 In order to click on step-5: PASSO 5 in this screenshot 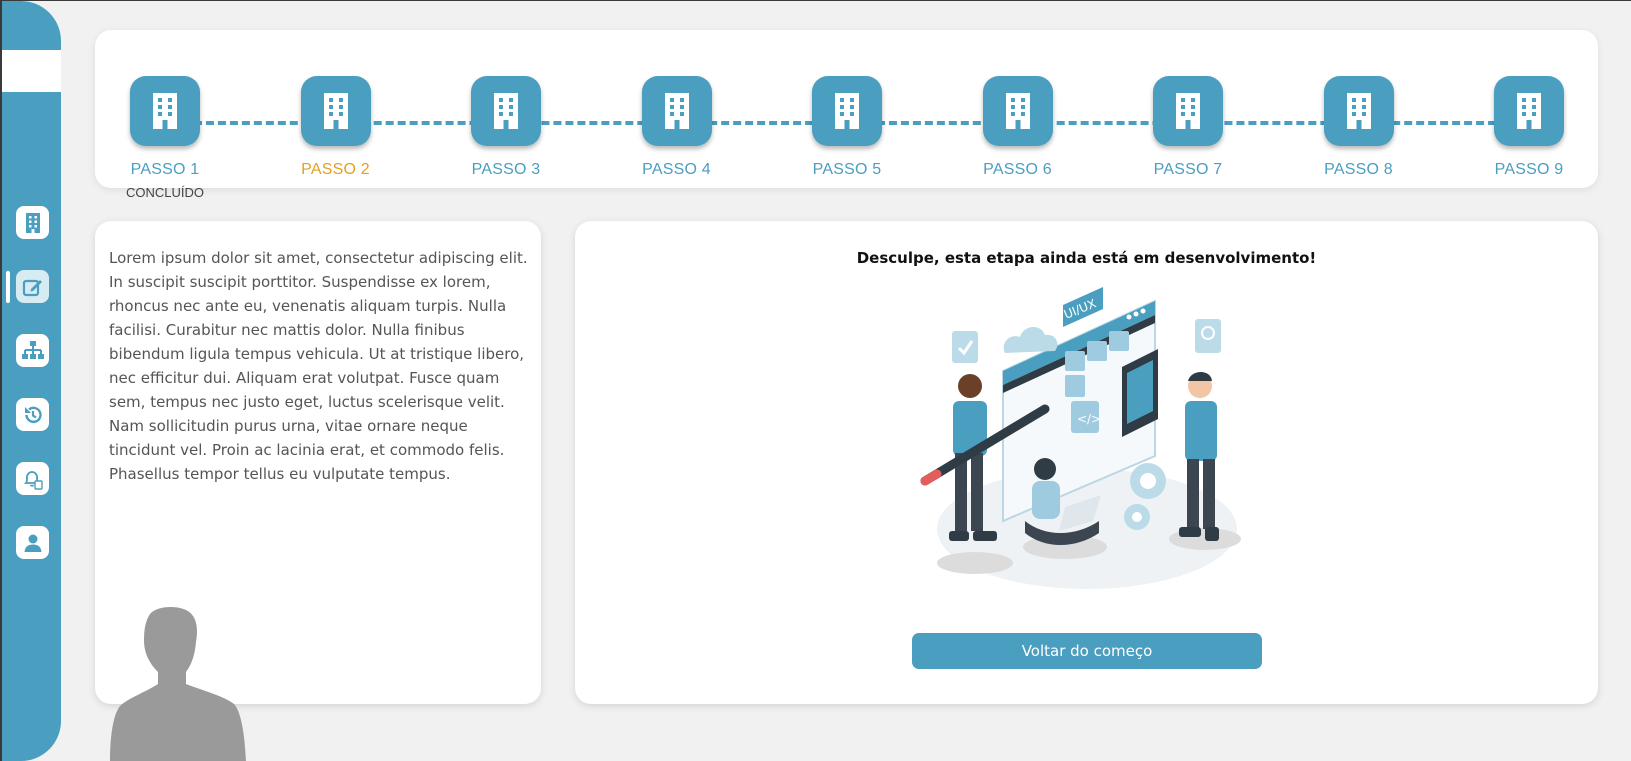, I will do `click(847, 127)`.